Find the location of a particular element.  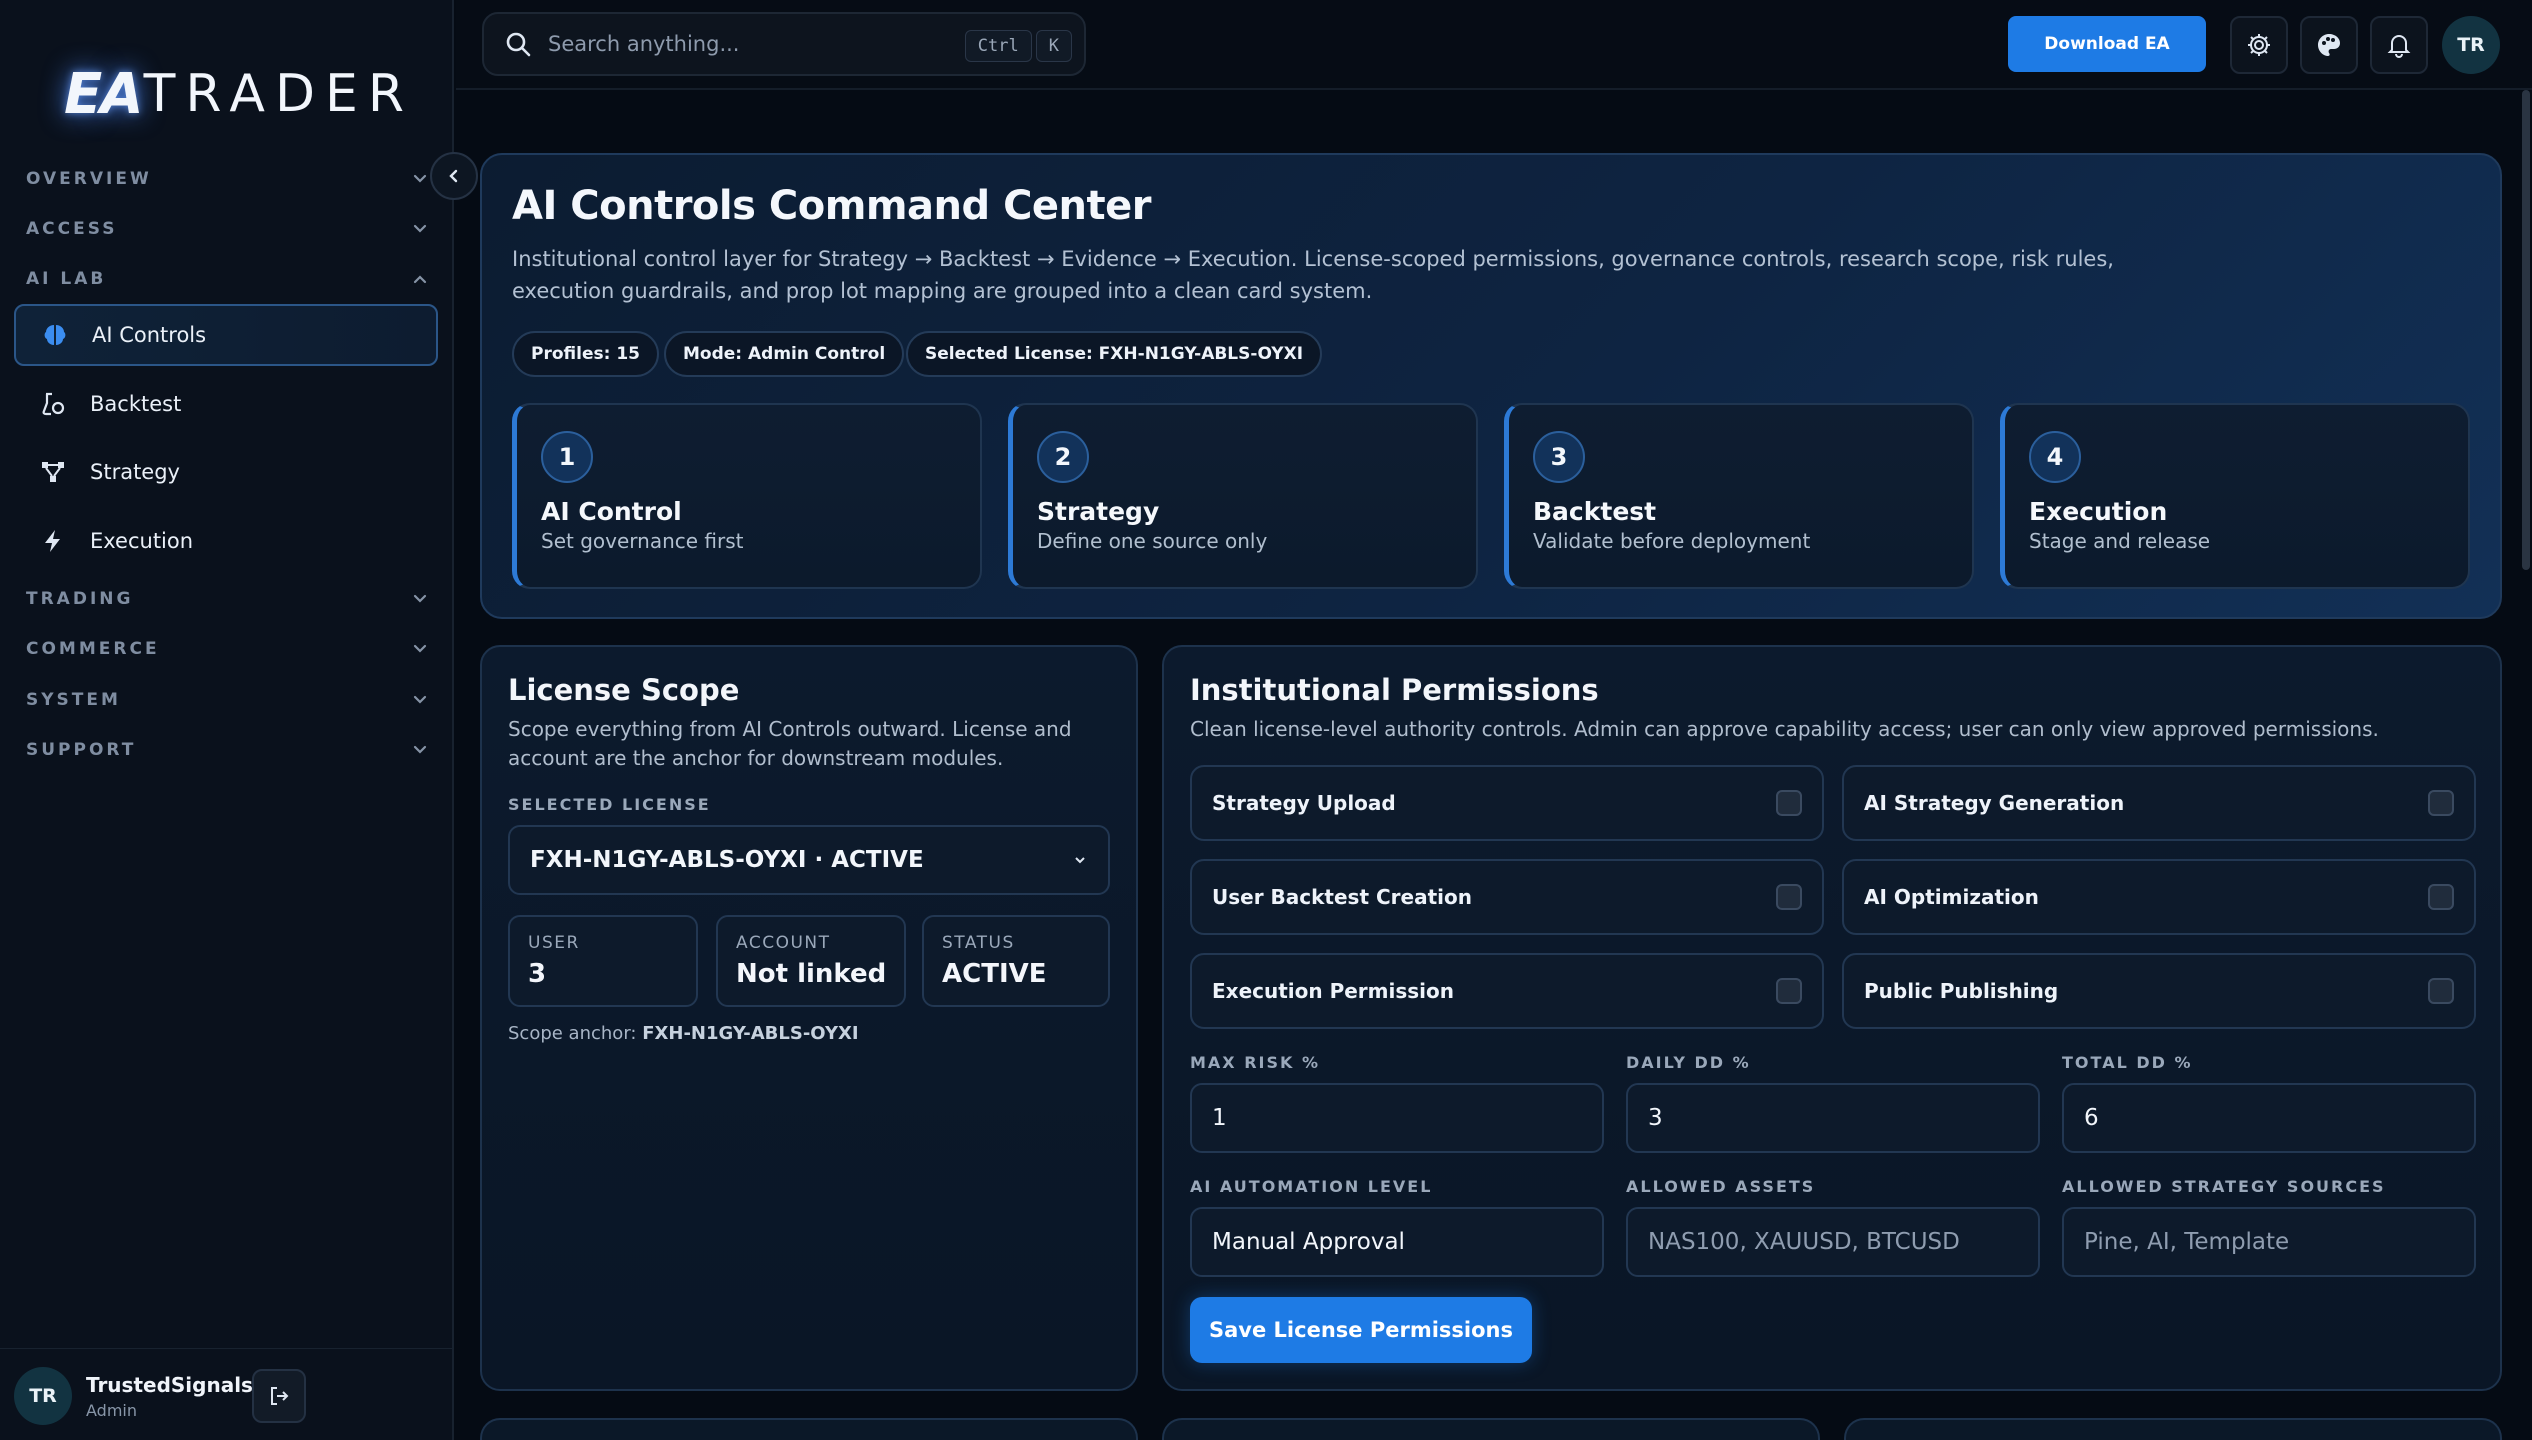

flask-icon is located at coordinates (53, 404).